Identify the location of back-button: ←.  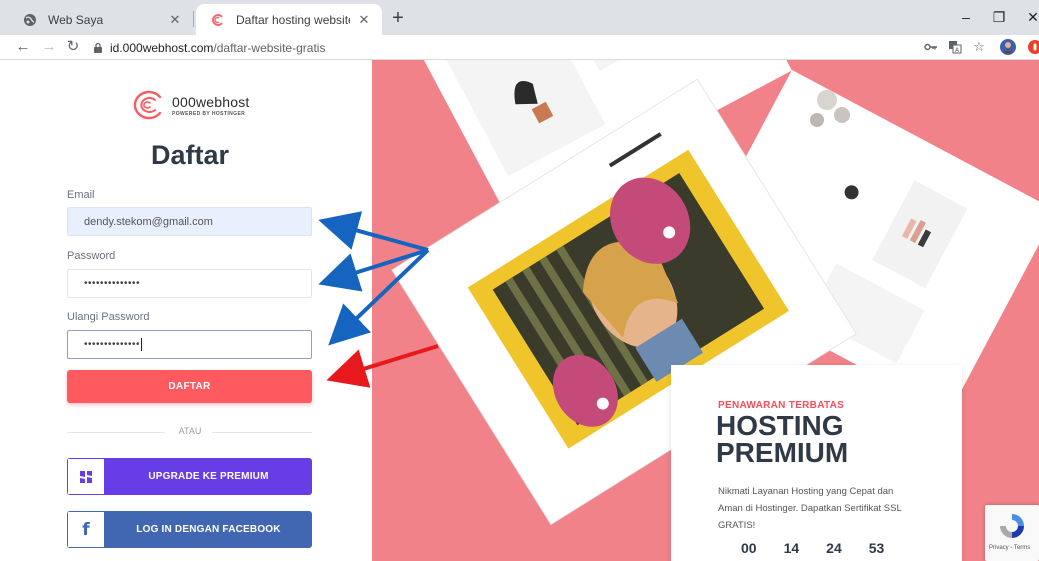
(23, 47).